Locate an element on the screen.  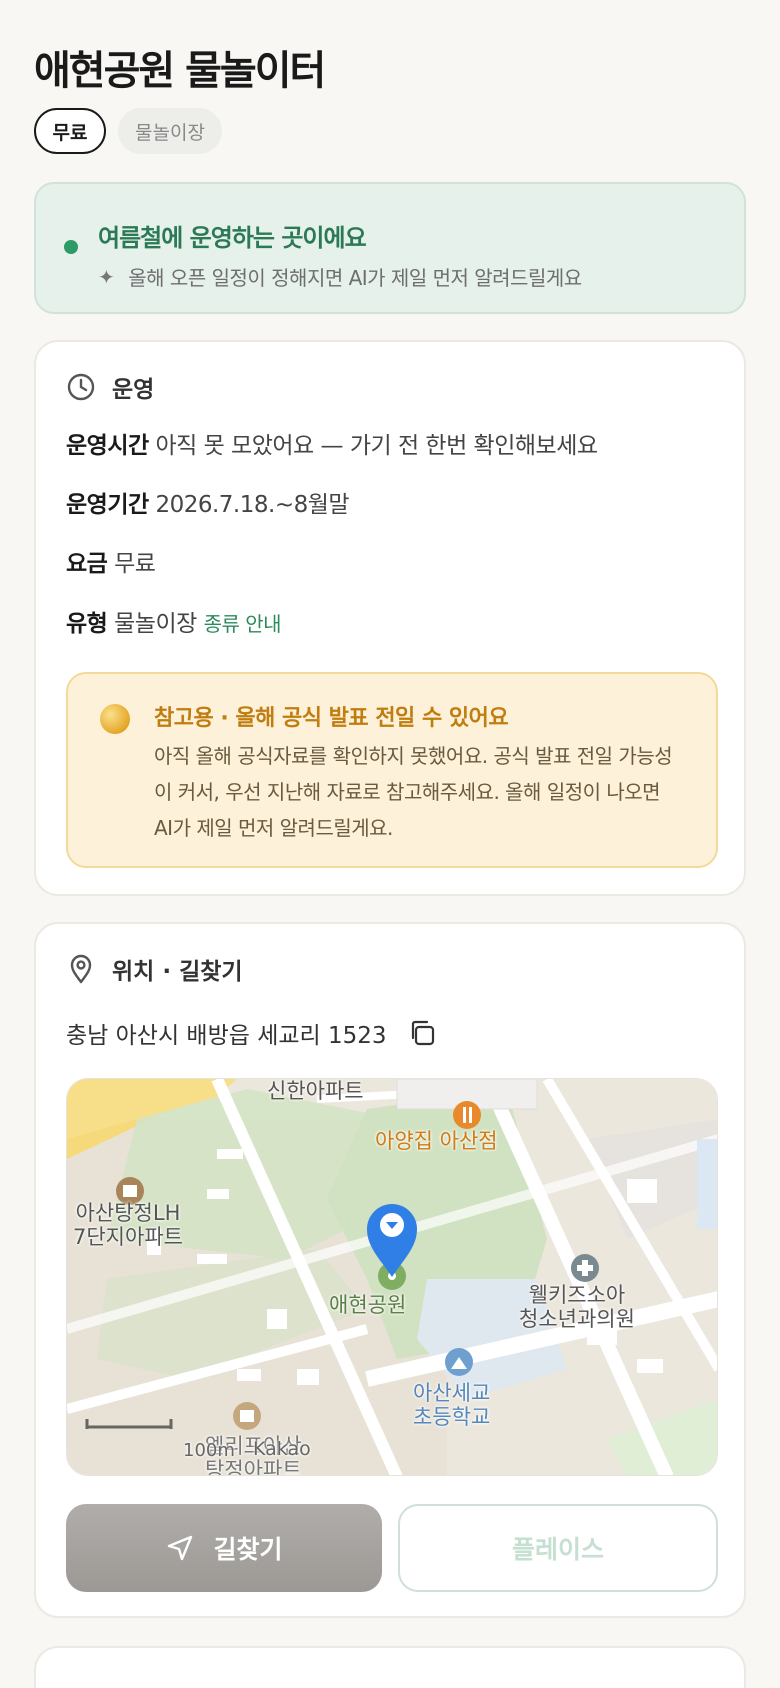
page-title: 애현공원 물놀이터 is located at coordinates (180, 71).